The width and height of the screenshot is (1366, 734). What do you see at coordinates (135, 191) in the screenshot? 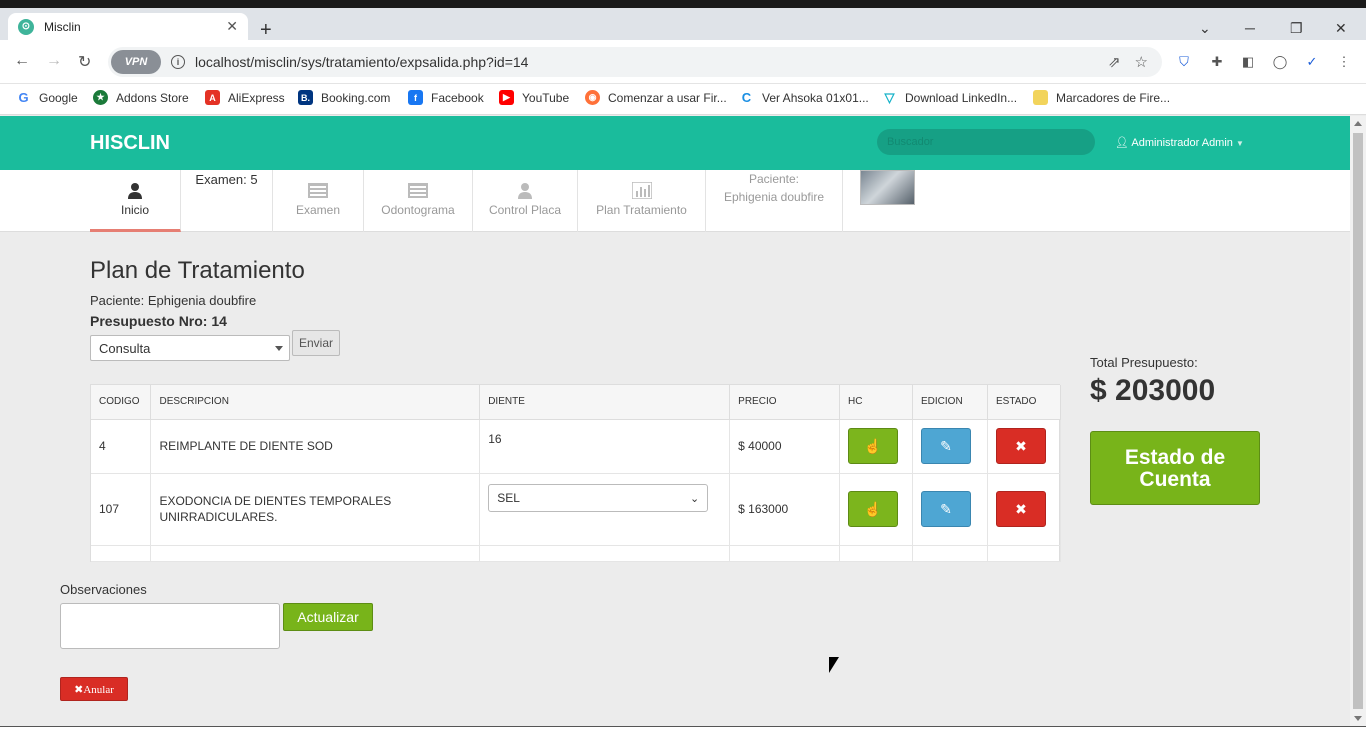
I see `user-icon` at bounding box center [135, 191].